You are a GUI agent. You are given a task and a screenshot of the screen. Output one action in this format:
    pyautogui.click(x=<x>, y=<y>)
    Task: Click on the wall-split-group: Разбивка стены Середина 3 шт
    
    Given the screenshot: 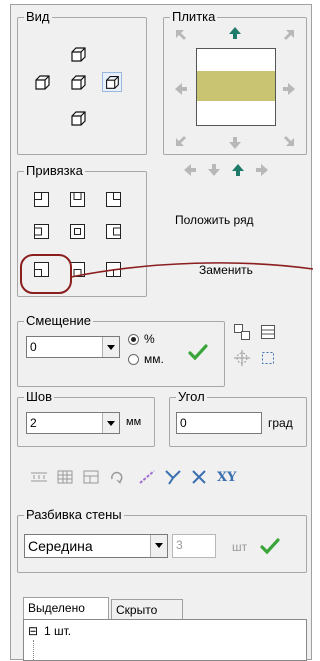 What is the action you would take?
    pyautogui.click(x=162, y=540)
    